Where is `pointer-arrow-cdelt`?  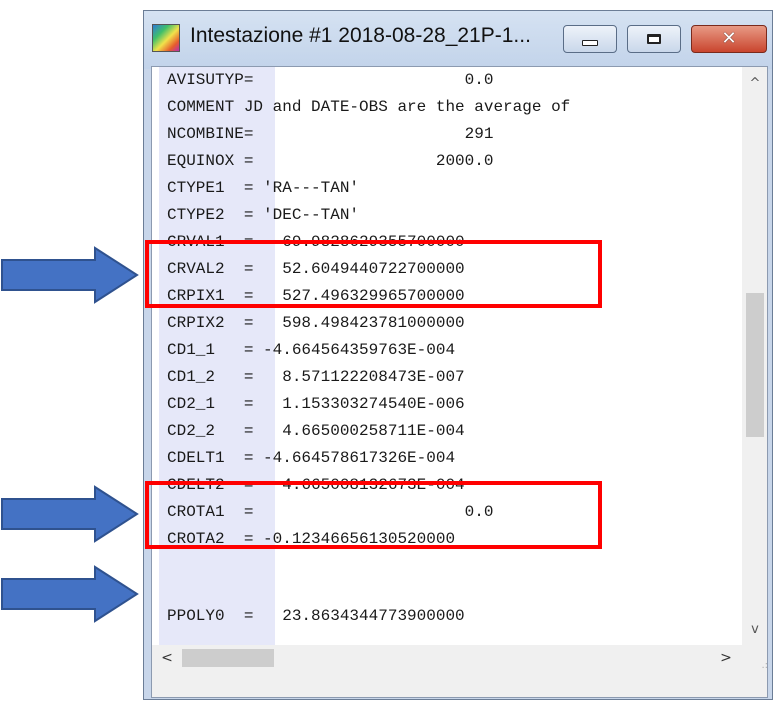 pointer-arrow-cdelt is located at coordinates (70, 514).